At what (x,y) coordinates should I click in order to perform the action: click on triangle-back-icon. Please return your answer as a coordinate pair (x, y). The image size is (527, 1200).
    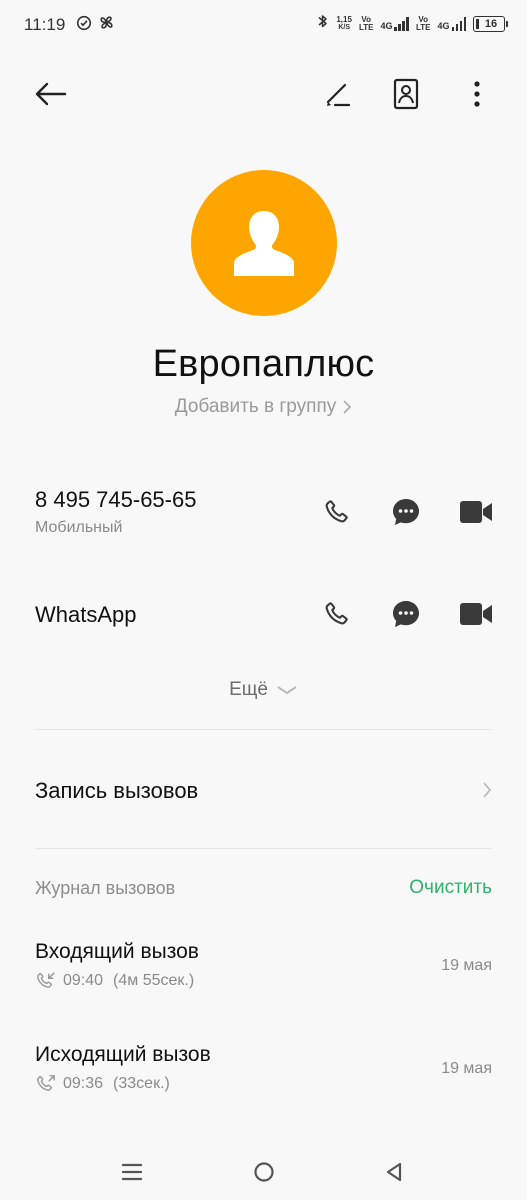
    Looking at the image, I should click on (394, 1172).